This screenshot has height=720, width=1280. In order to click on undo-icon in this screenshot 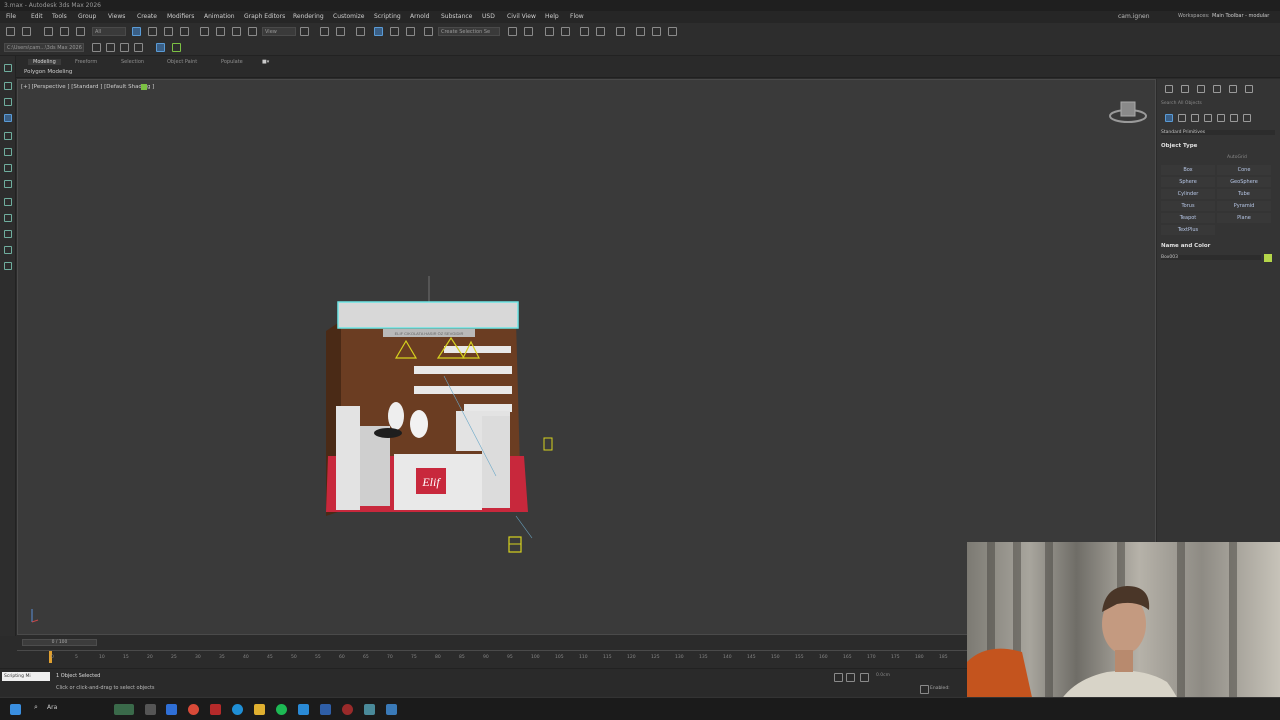, I will do `click(10, 31)`.